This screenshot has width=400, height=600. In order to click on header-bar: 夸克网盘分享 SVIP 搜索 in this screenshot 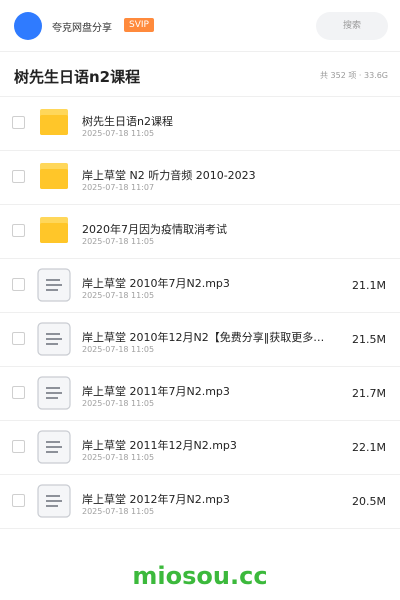, I will do `click(200, 26)`.